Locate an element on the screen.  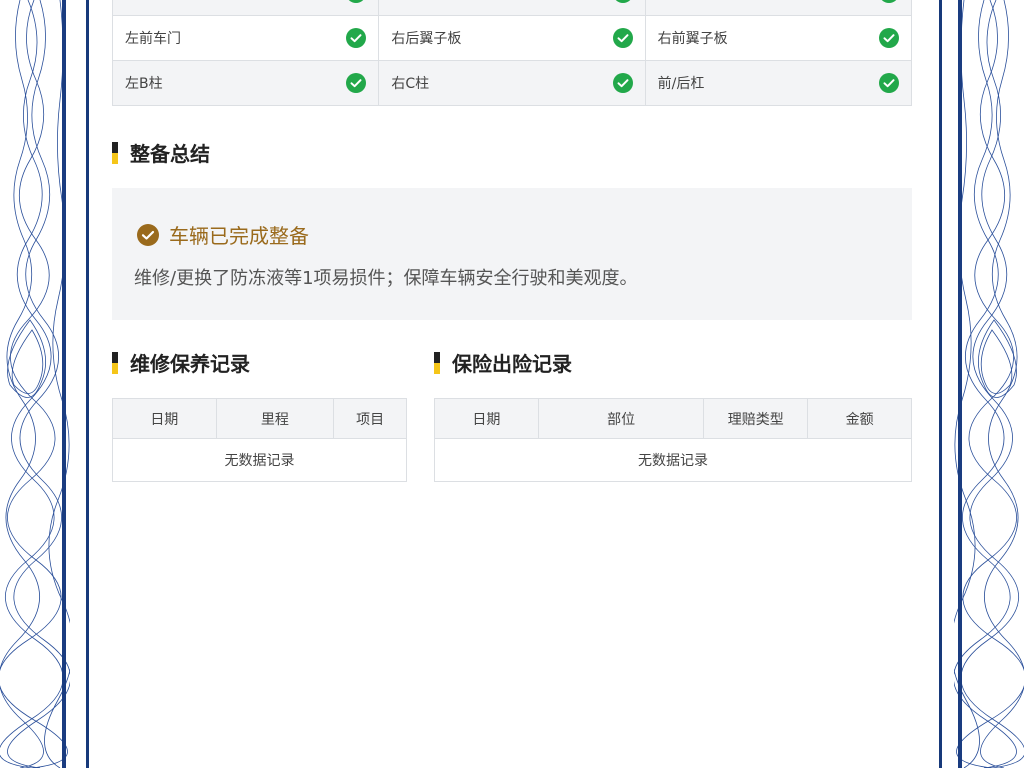
summary-status: 车辆已完成整备 is located at coordinates (223, 234).